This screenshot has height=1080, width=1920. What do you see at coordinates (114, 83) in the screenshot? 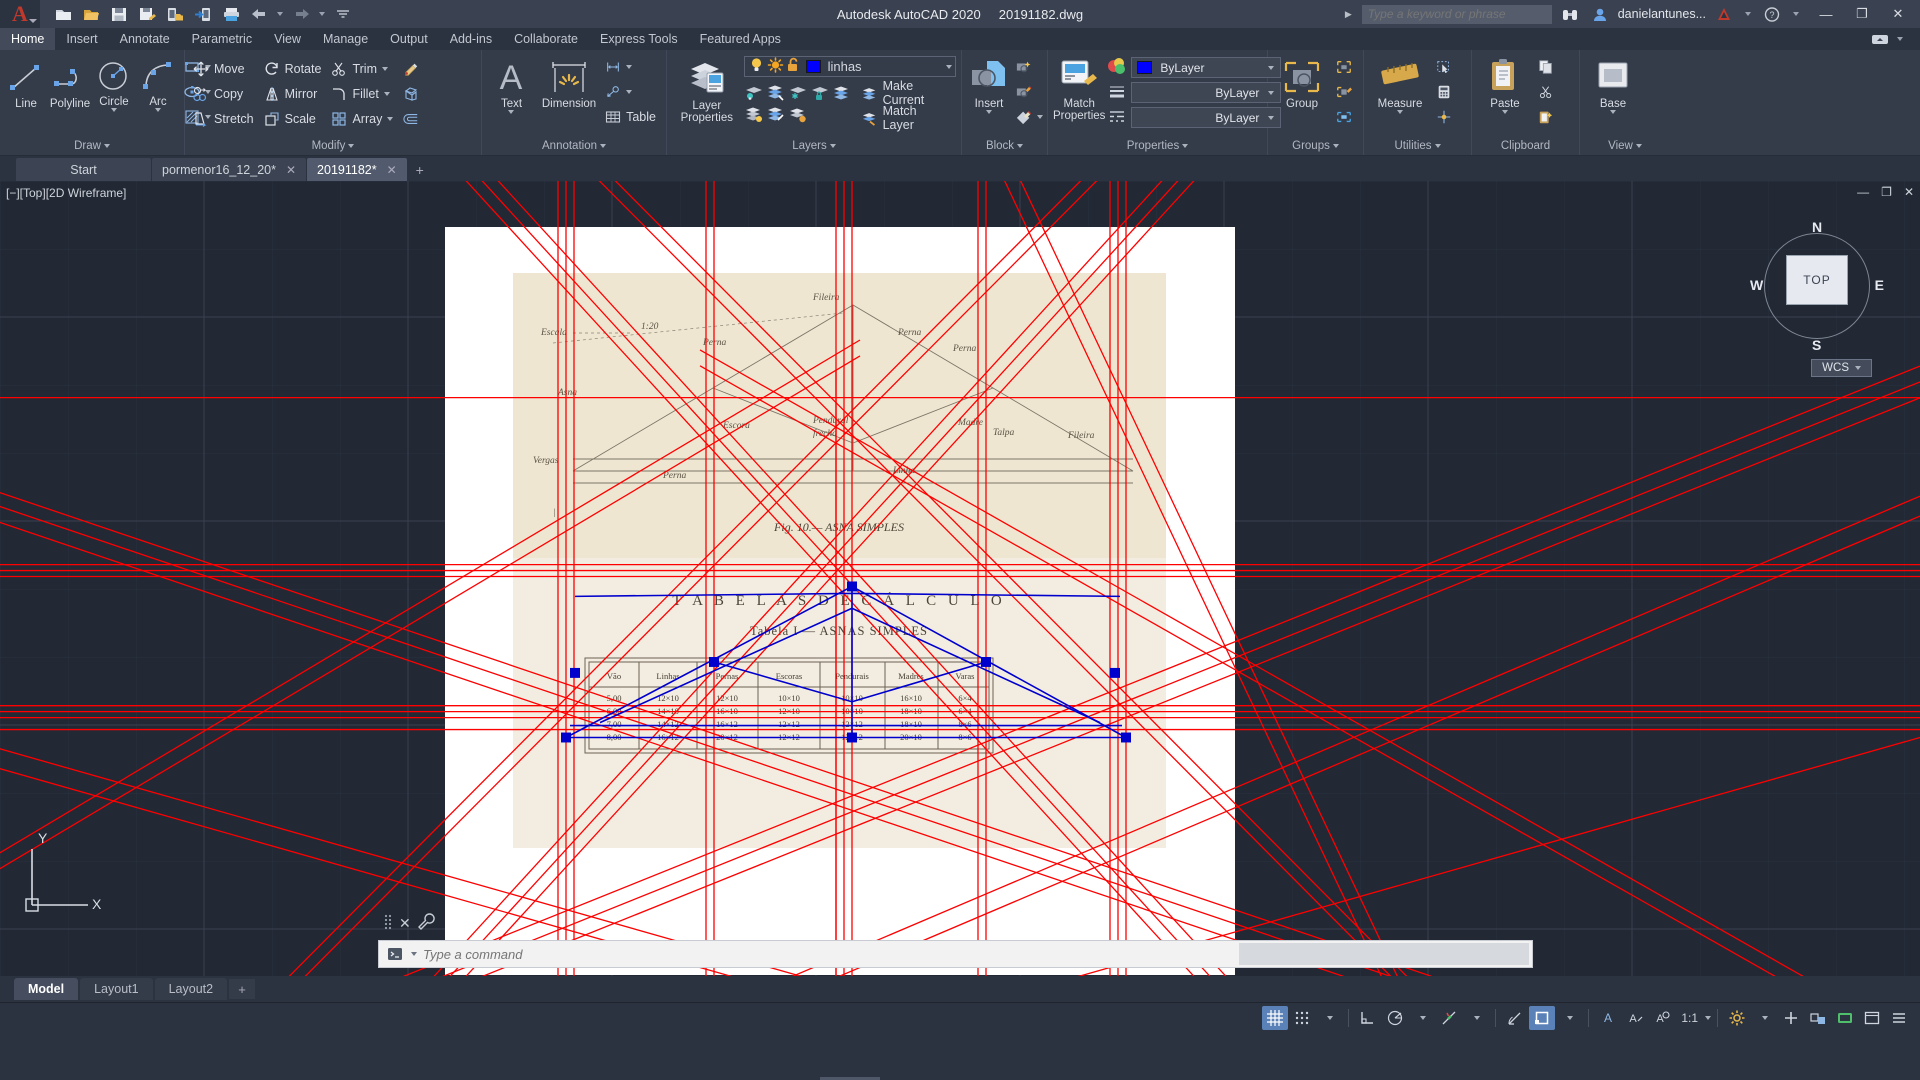
I see `circle-button: Circle` at bounding box center [114, 83].